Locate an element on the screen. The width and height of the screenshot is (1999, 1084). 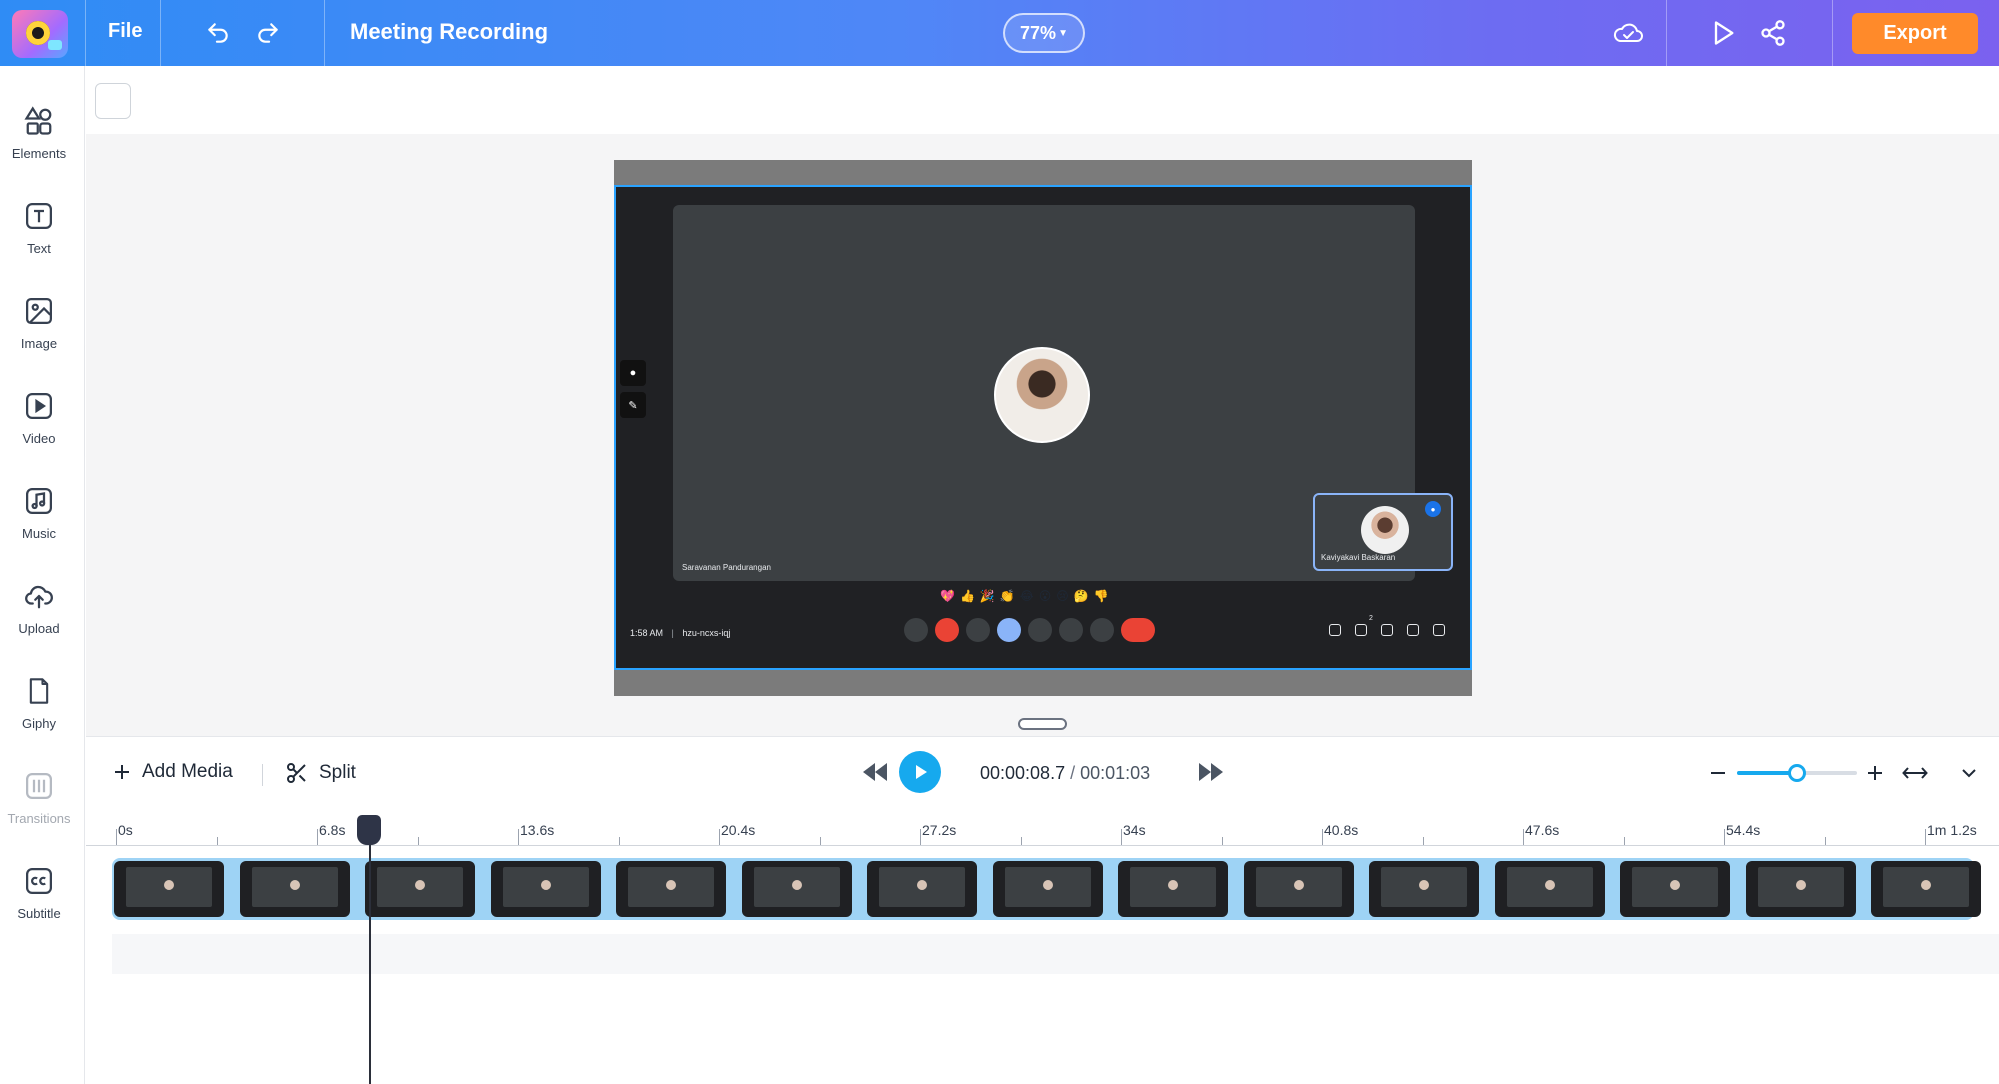
add-media-button: Add Media is located at coordinates (172, 772).